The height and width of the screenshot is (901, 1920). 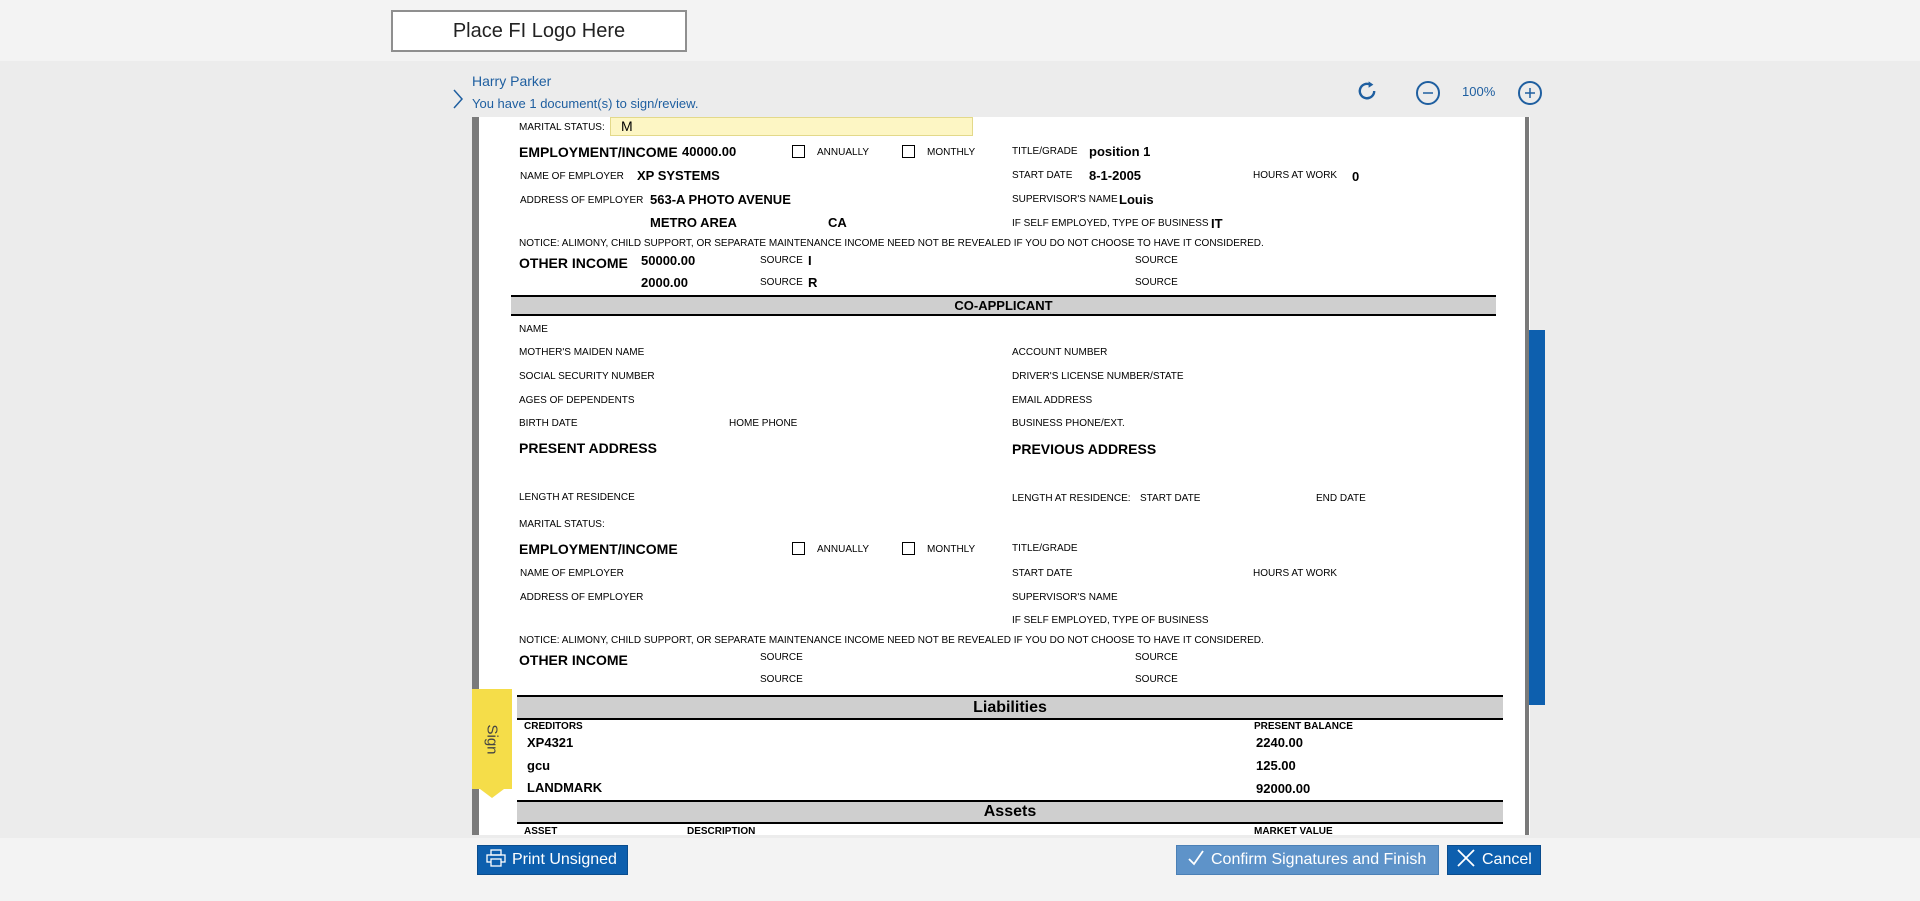 What do you see at coordinates (1479, 91) in the screenshot?
I see `zoom-level: 100%` at bounding box center [1479, 91].